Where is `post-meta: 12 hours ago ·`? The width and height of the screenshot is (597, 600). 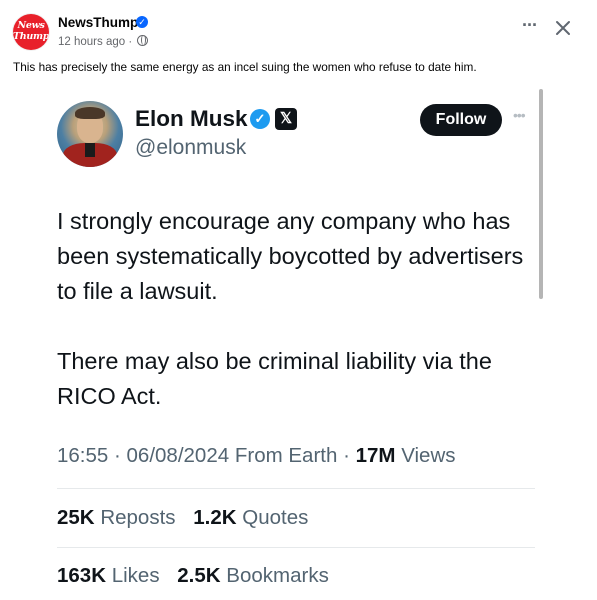 post-meta: 12 hours ago · is located at coordinates (103, 41).